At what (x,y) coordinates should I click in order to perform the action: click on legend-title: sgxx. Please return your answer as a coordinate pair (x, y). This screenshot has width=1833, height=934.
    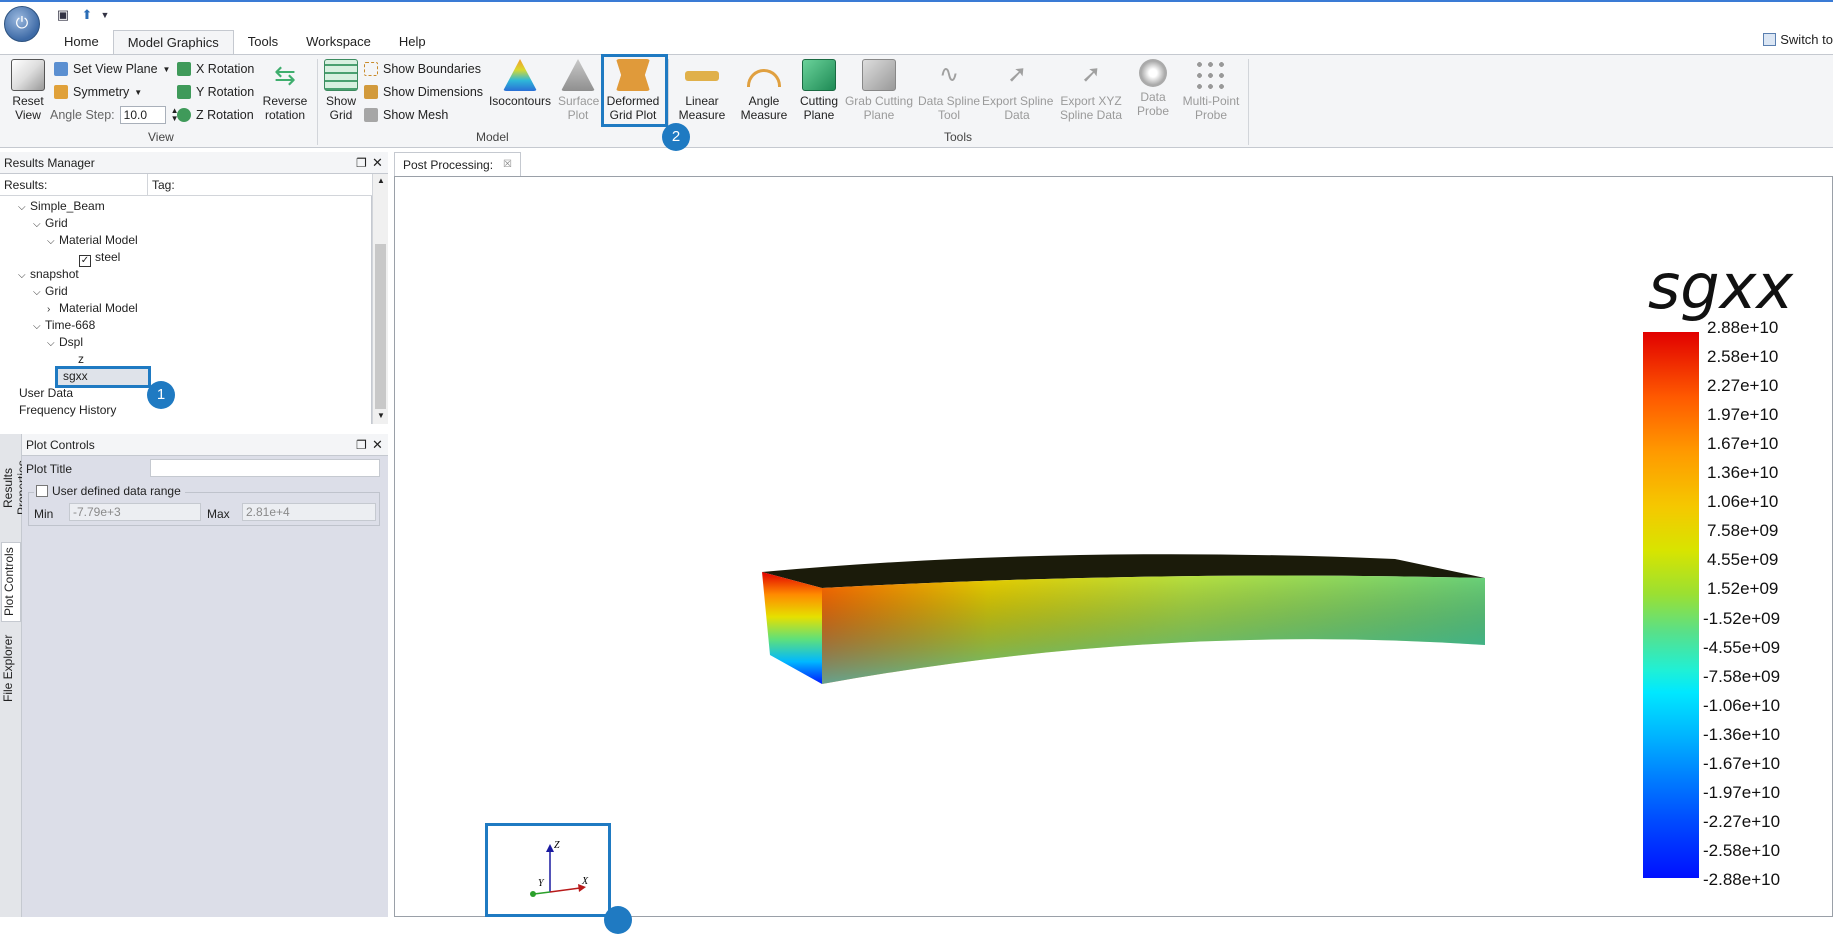
    Looking at the image, I should click on (1721, 286).